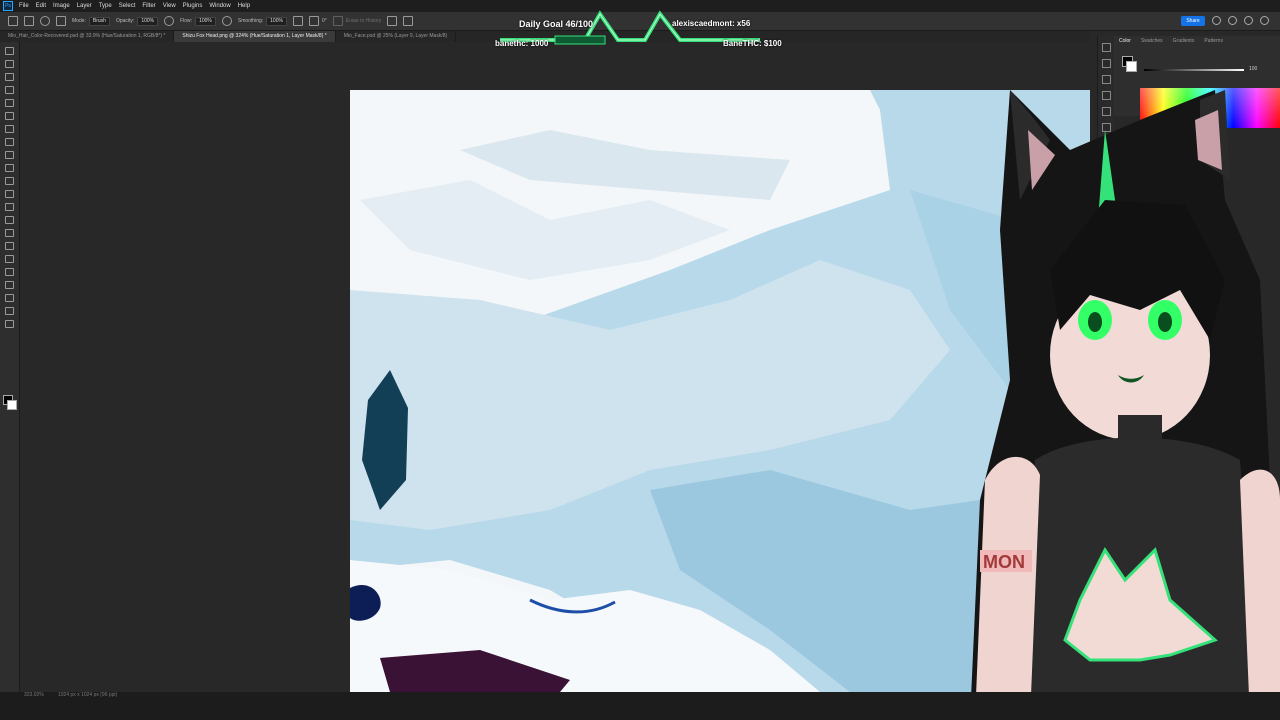 This screenshot has width=1280, height=720. I want to click on eyedropper-tool-icon, so click(9, 129).